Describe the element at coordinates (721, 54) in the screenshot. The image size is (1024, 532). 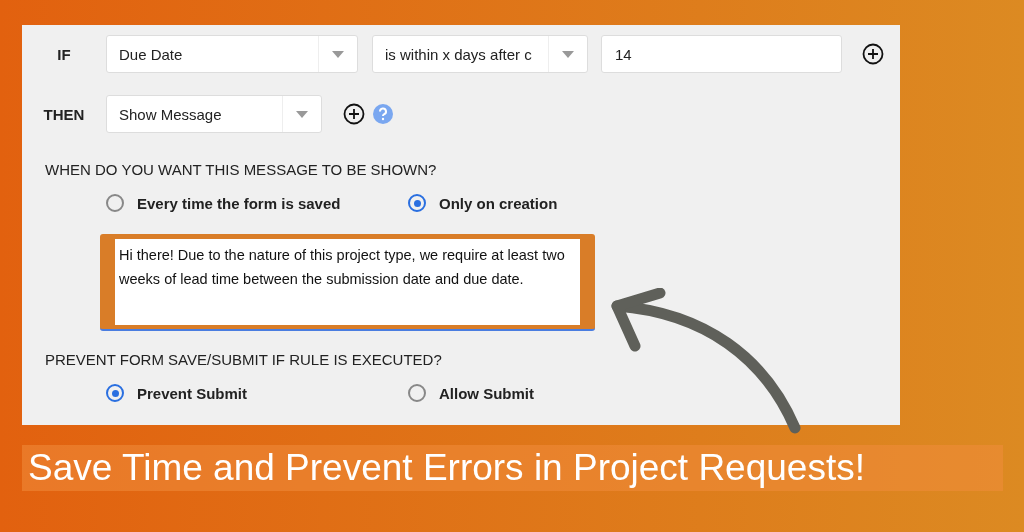
I see `days-input: 14` at that location.